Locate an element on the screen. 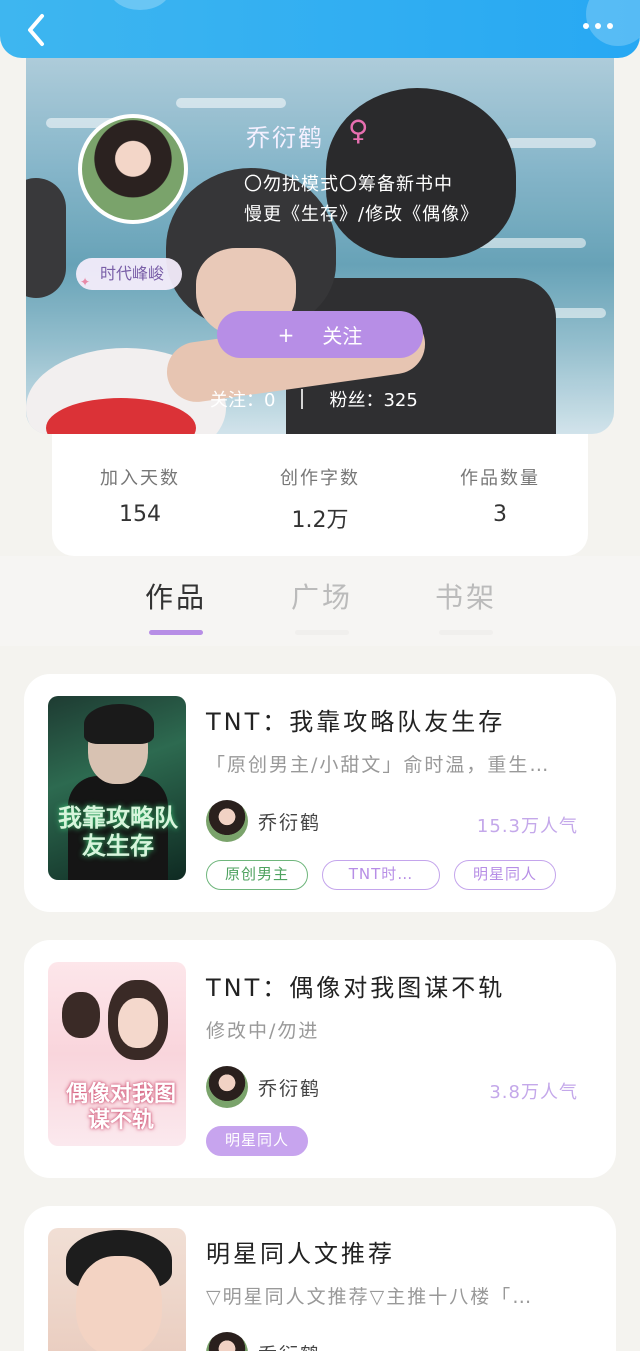 Image resolution: width=640 pixels, height=1351 pixels. stat-label: 创作字数 is located at coordinates (320, 478).